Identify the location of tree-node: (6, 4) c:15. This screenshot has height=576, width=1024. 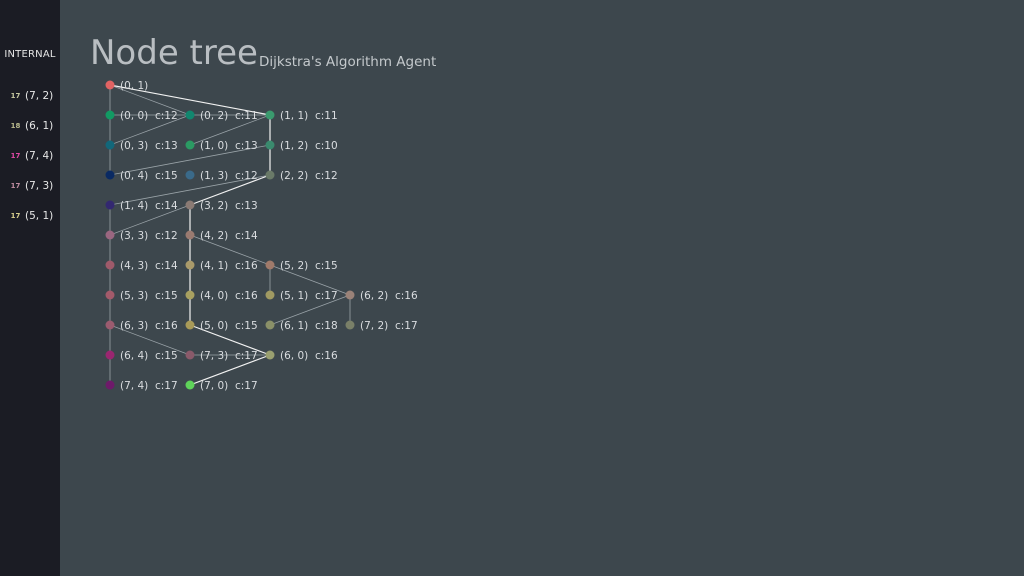
(141, 356).